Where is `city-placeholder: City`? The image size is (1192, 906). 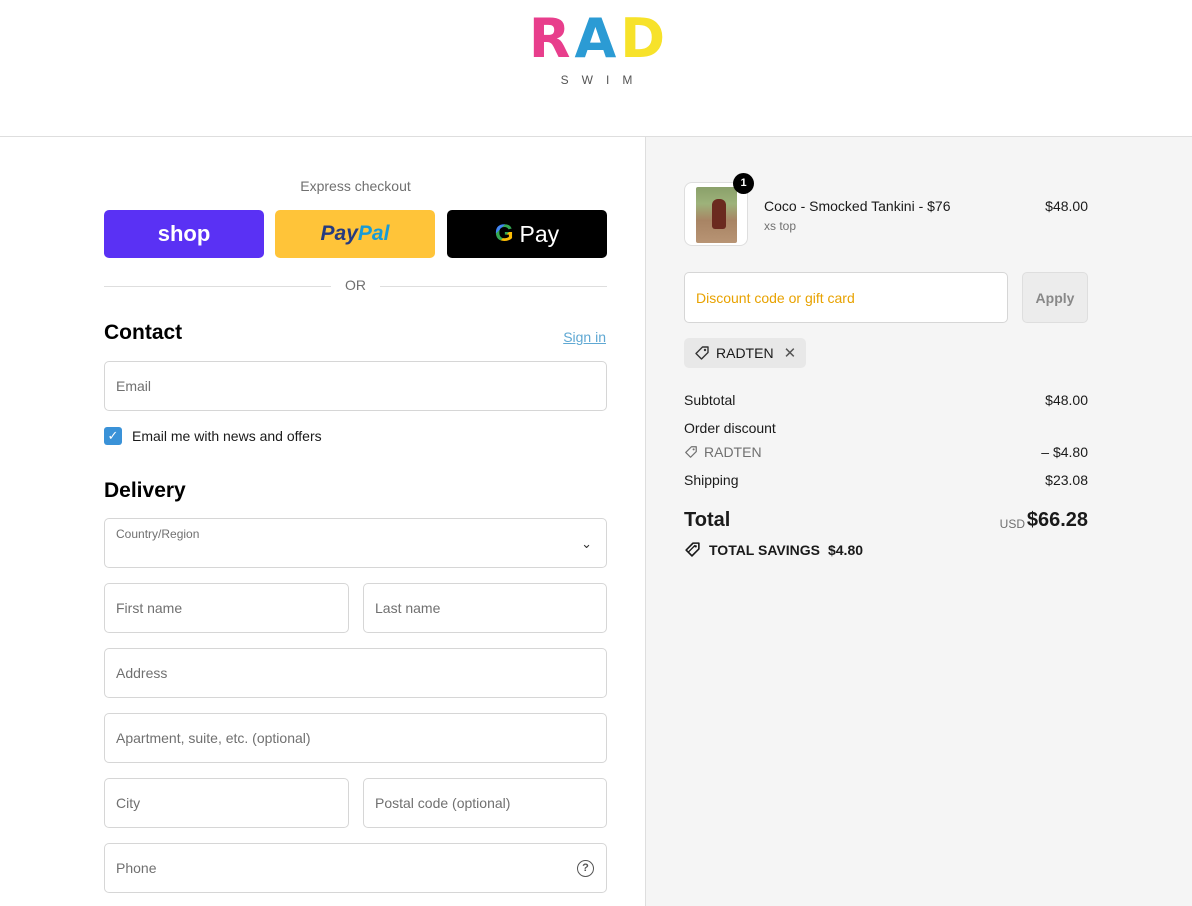
city-placeholder: City is located at coordinates (128, 803).